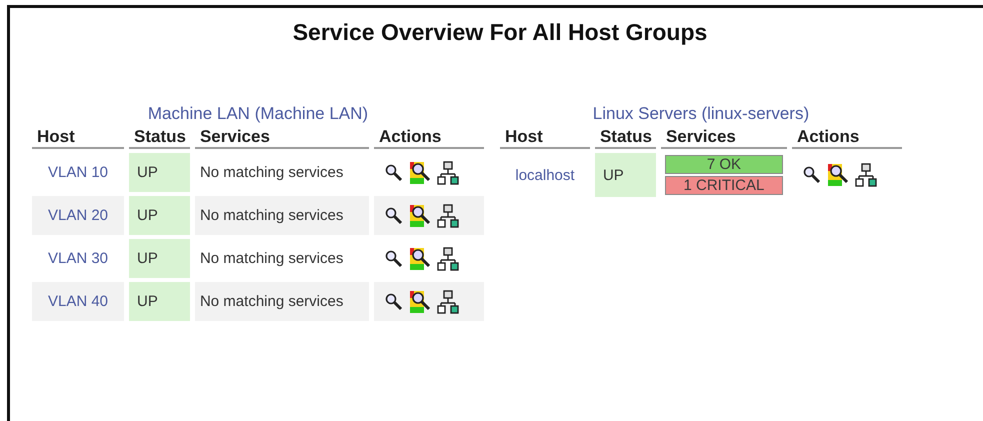 This screenshot has width=983, height=421. Describe the element at coordinates (723, 164) in the screenshot. I see `service-count-badge: 7 OK` at that location.